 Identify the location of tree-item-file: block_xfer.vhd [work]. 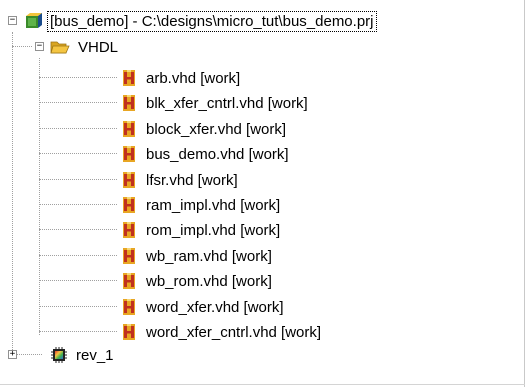
(204, 129).